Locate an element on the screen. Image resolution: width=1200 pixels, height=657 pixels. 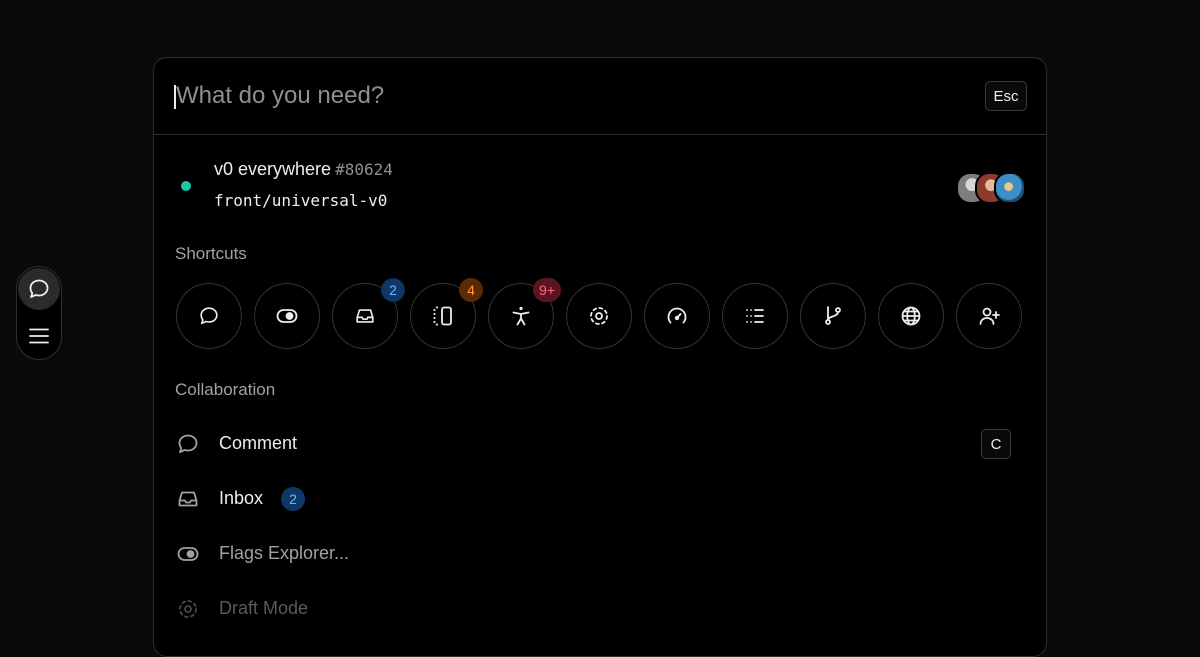
floating-toolbar is located at coordinates (39, 313).